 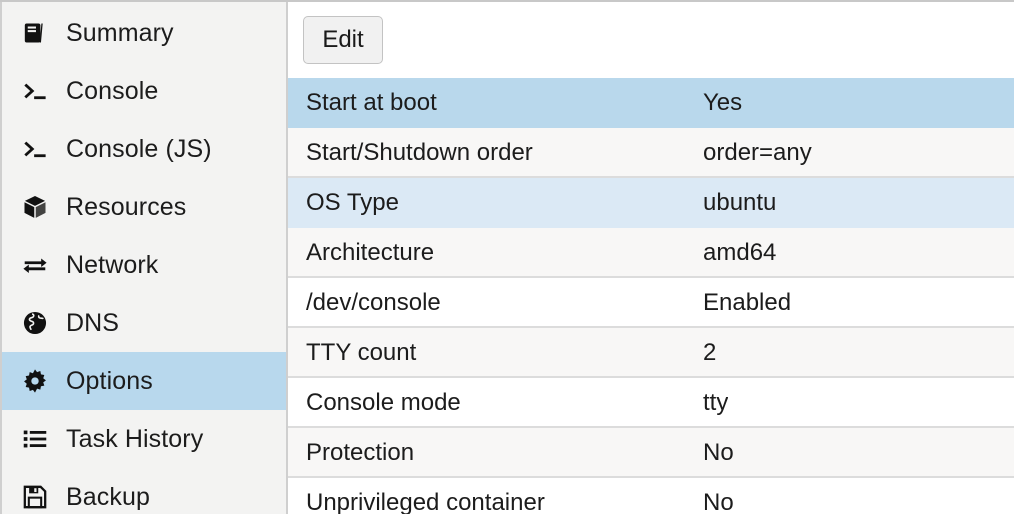 I want to click on book-icon, so click(x=35, y=33).